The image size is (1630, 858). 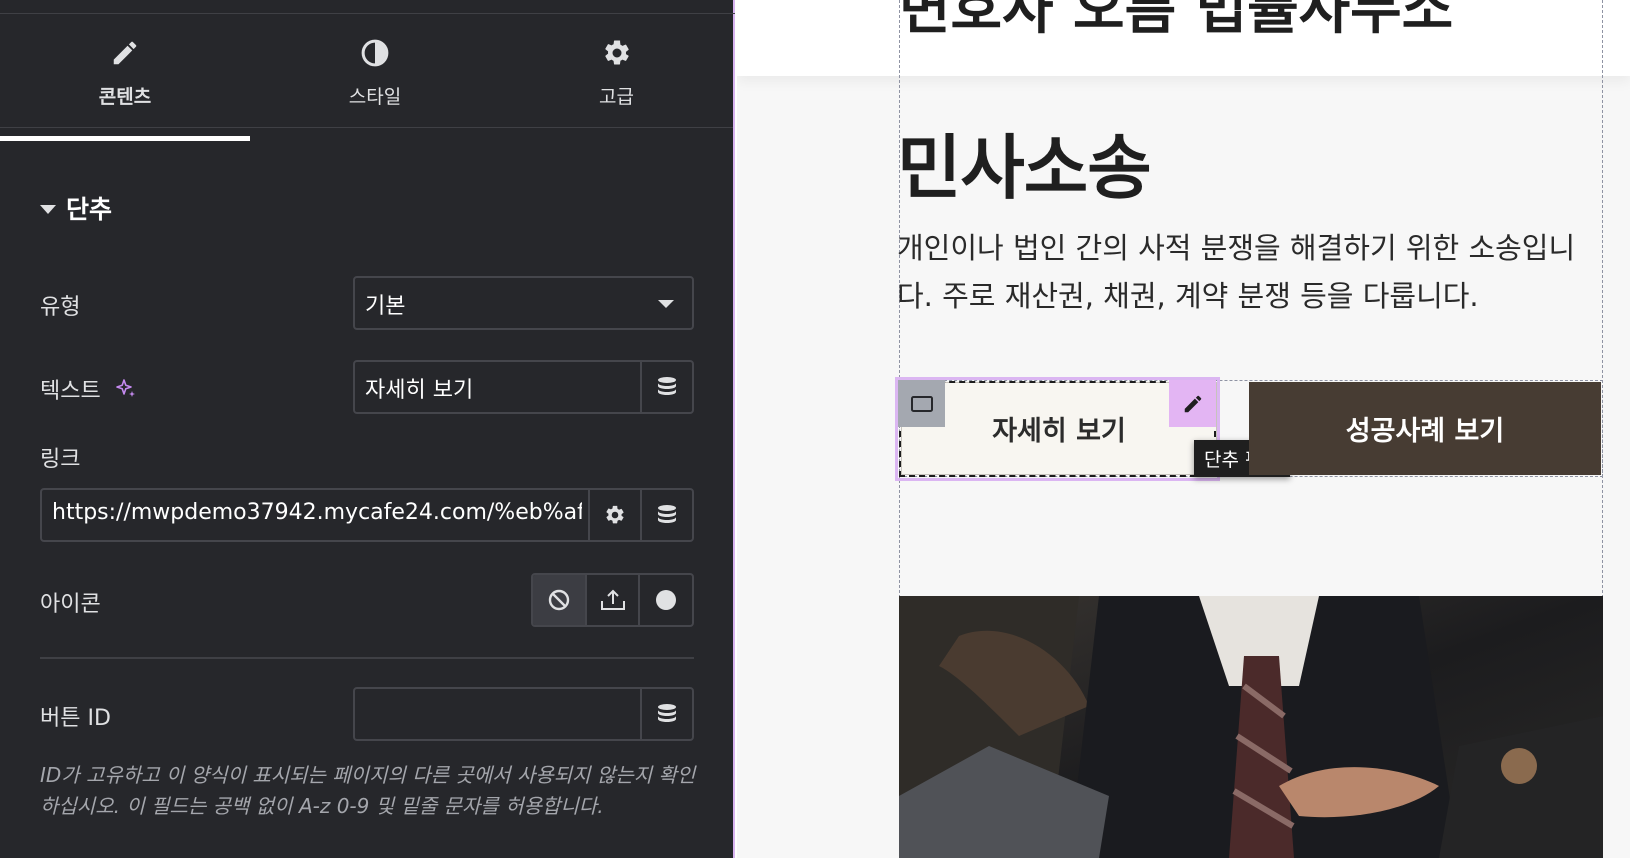 I want to click on caret-down-icon, so click(x=48, y=209).